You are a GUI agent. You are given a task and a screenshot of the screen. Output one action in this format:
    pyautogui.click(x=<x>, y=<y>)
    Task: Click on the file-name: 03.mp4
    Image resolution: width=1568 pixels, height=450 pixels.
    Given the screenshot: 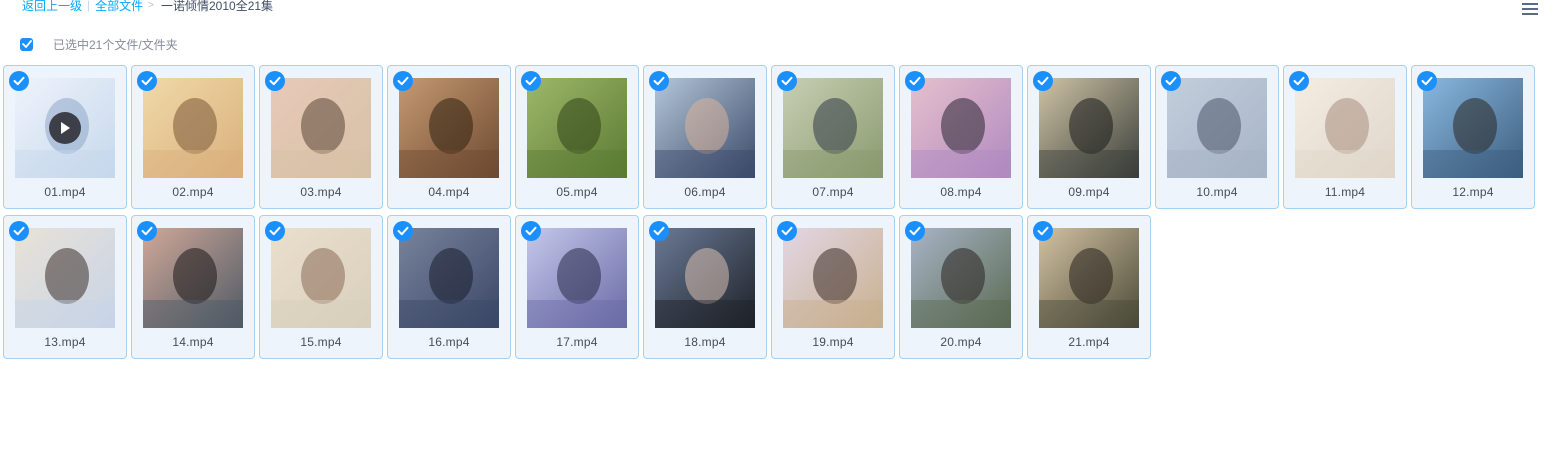 What is the action you would take?
    pyautogui.click(x=321, y=192)
    